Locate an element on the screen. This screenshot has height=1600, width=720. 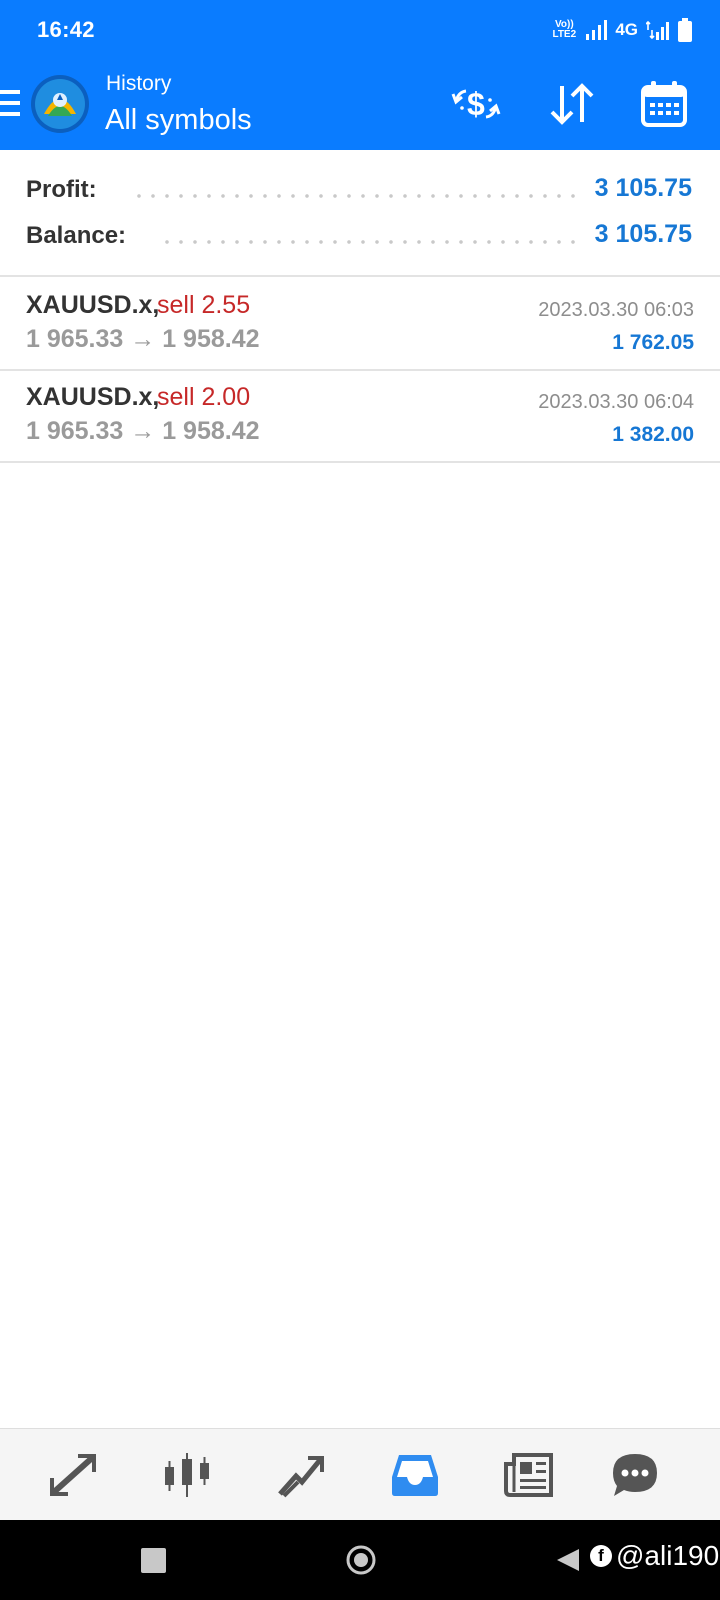
home-button is located at coordinates (361, 1560).